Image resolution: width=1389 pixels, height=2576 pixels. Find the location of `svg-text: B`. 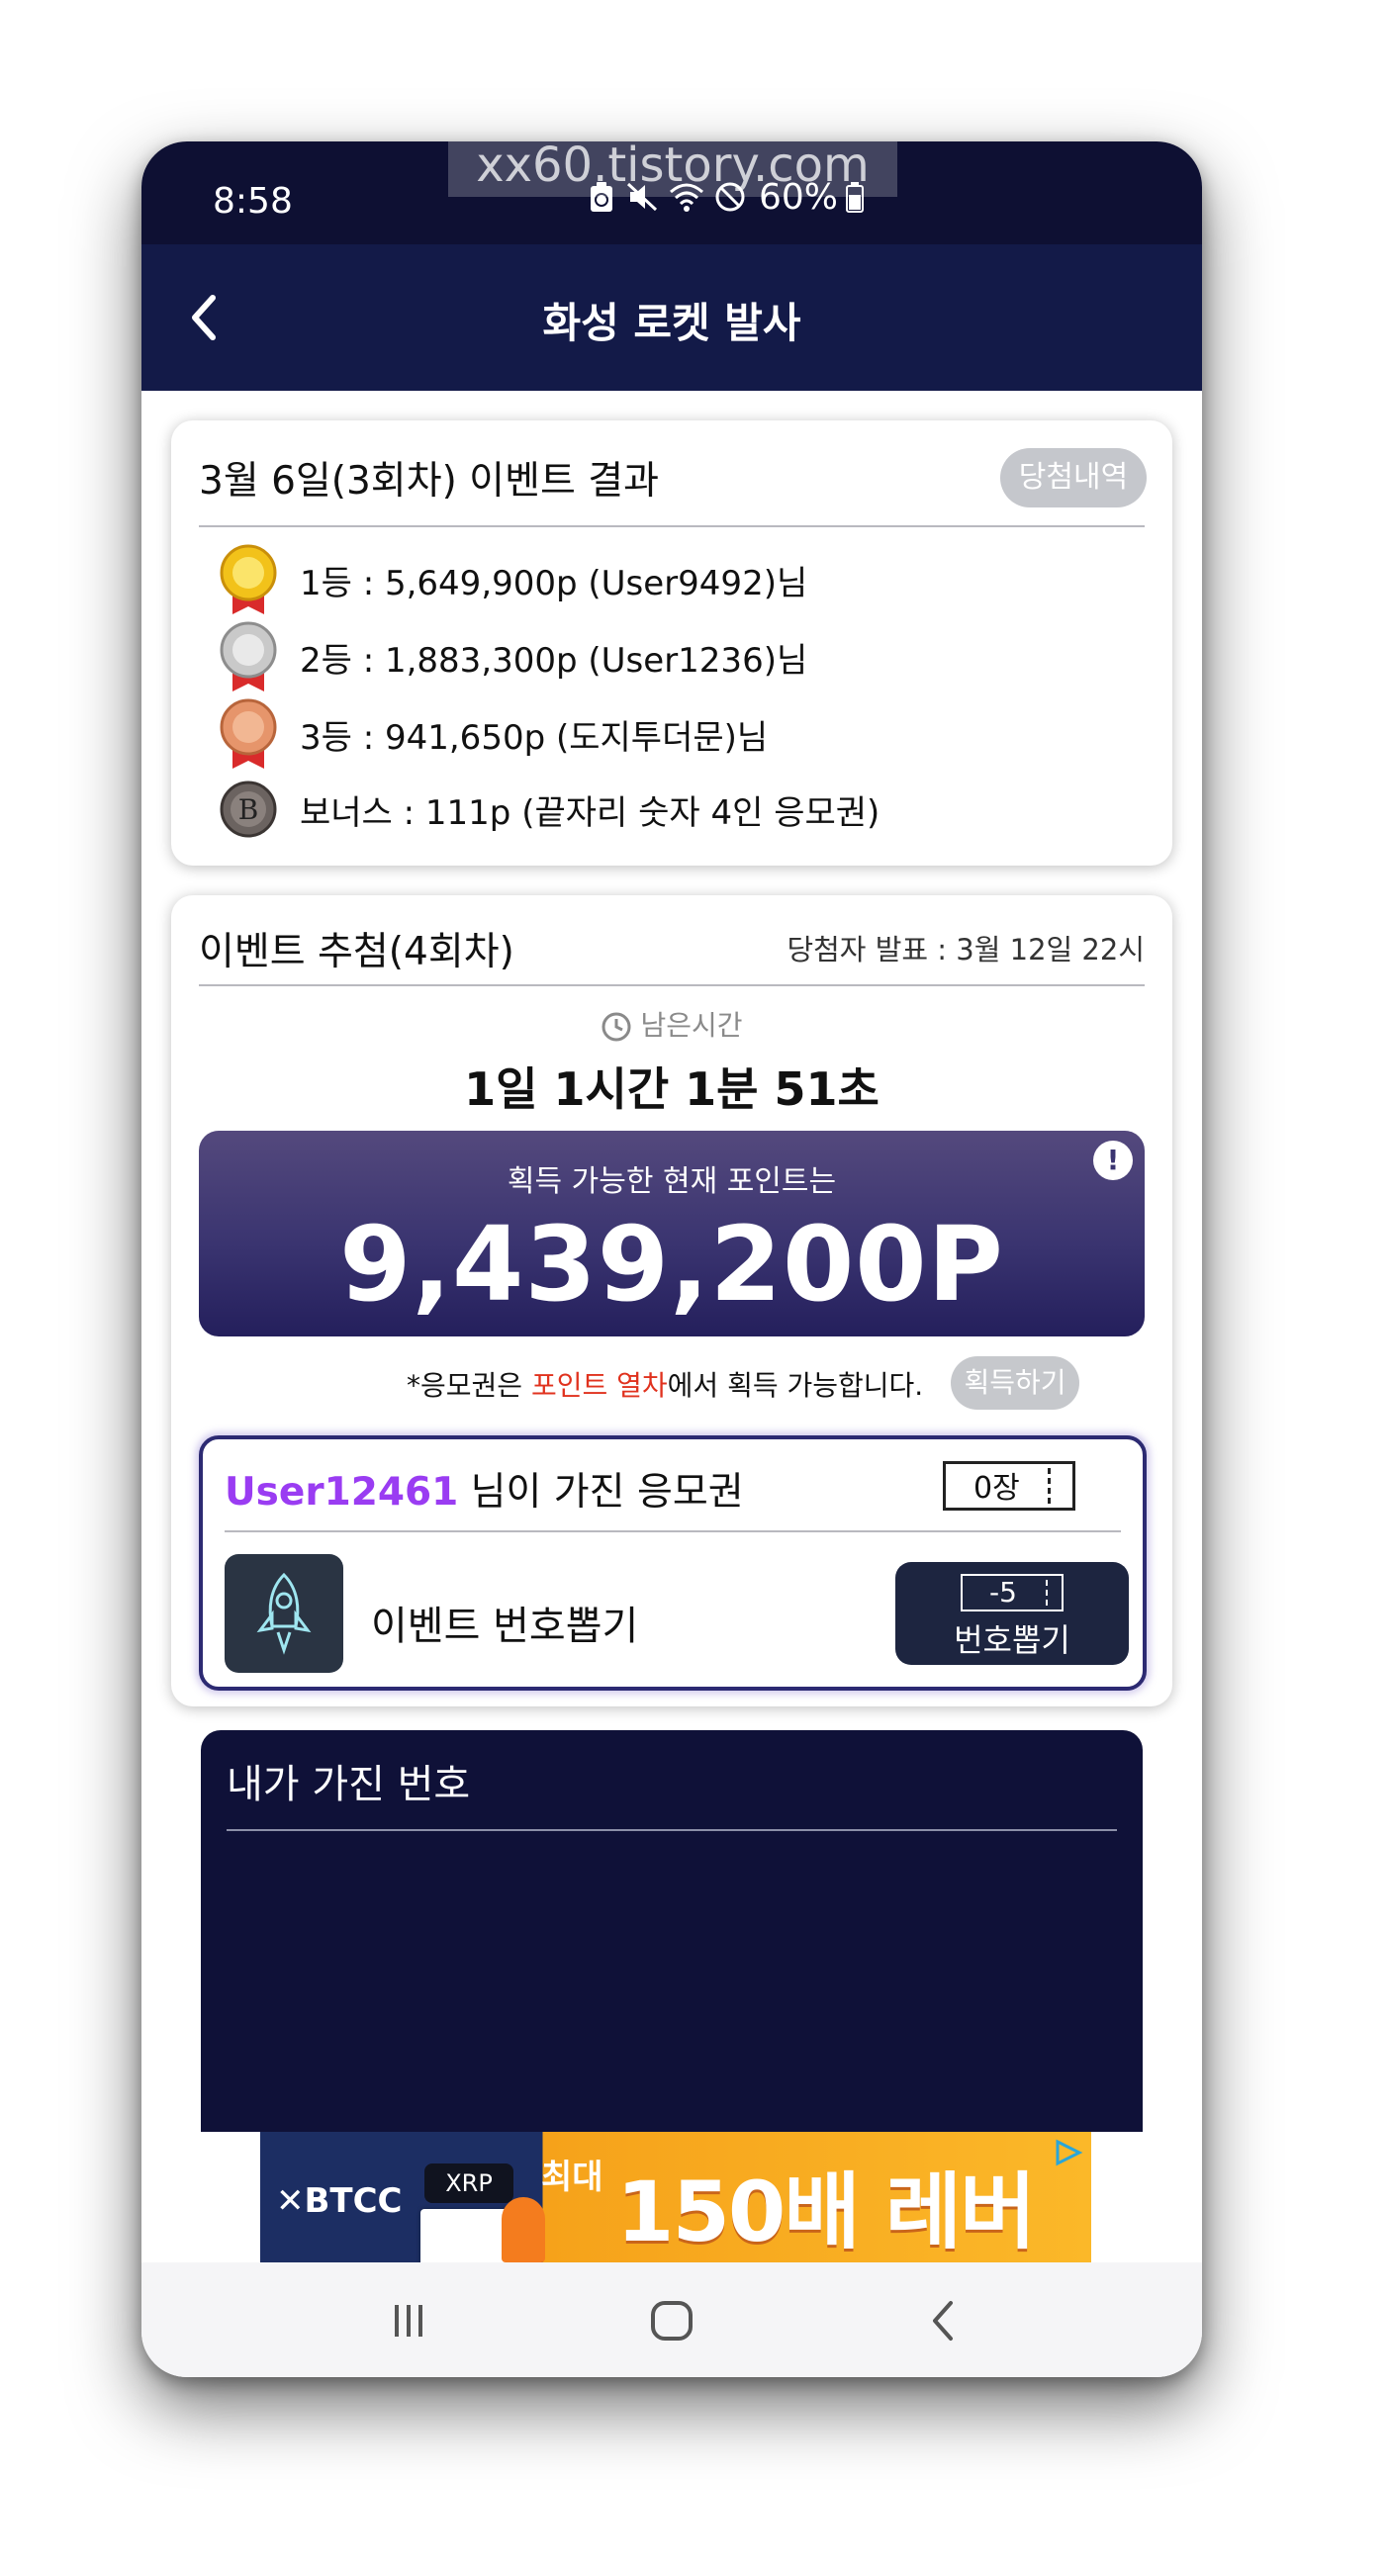

svg-text: B is located at coordinates (248, 809).